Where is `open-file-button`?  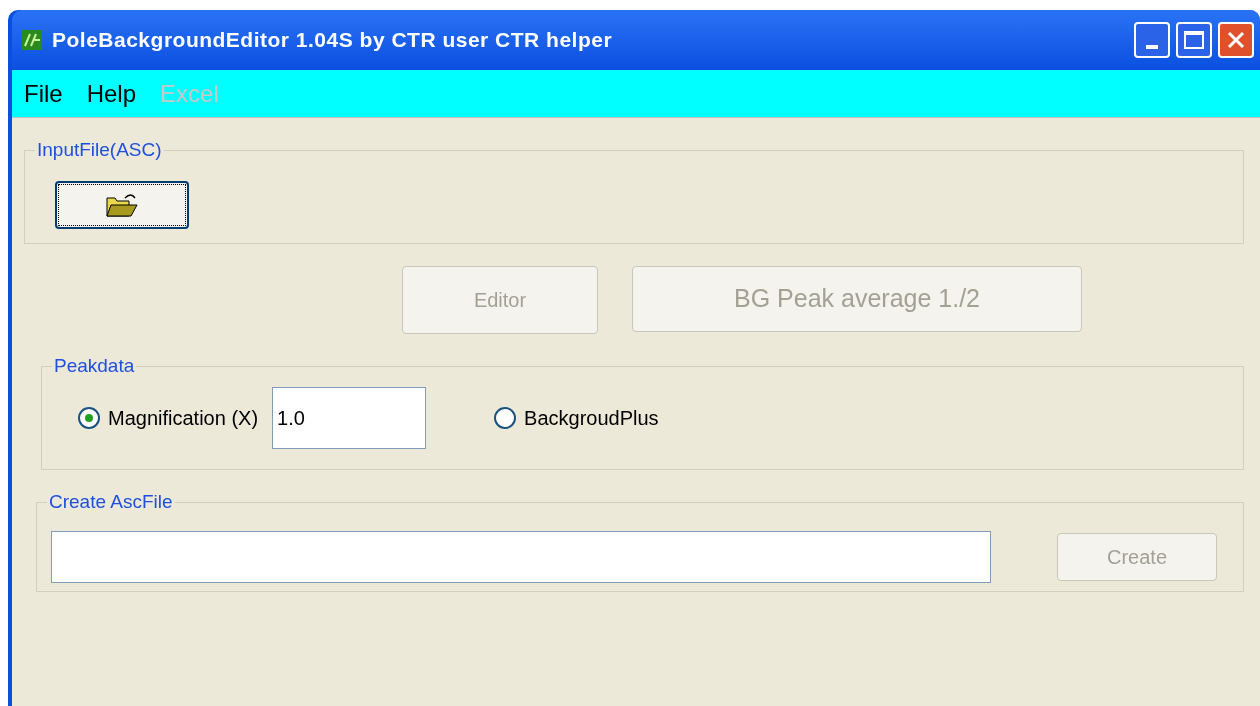 open-file-button is located at coordinates (122, 205).